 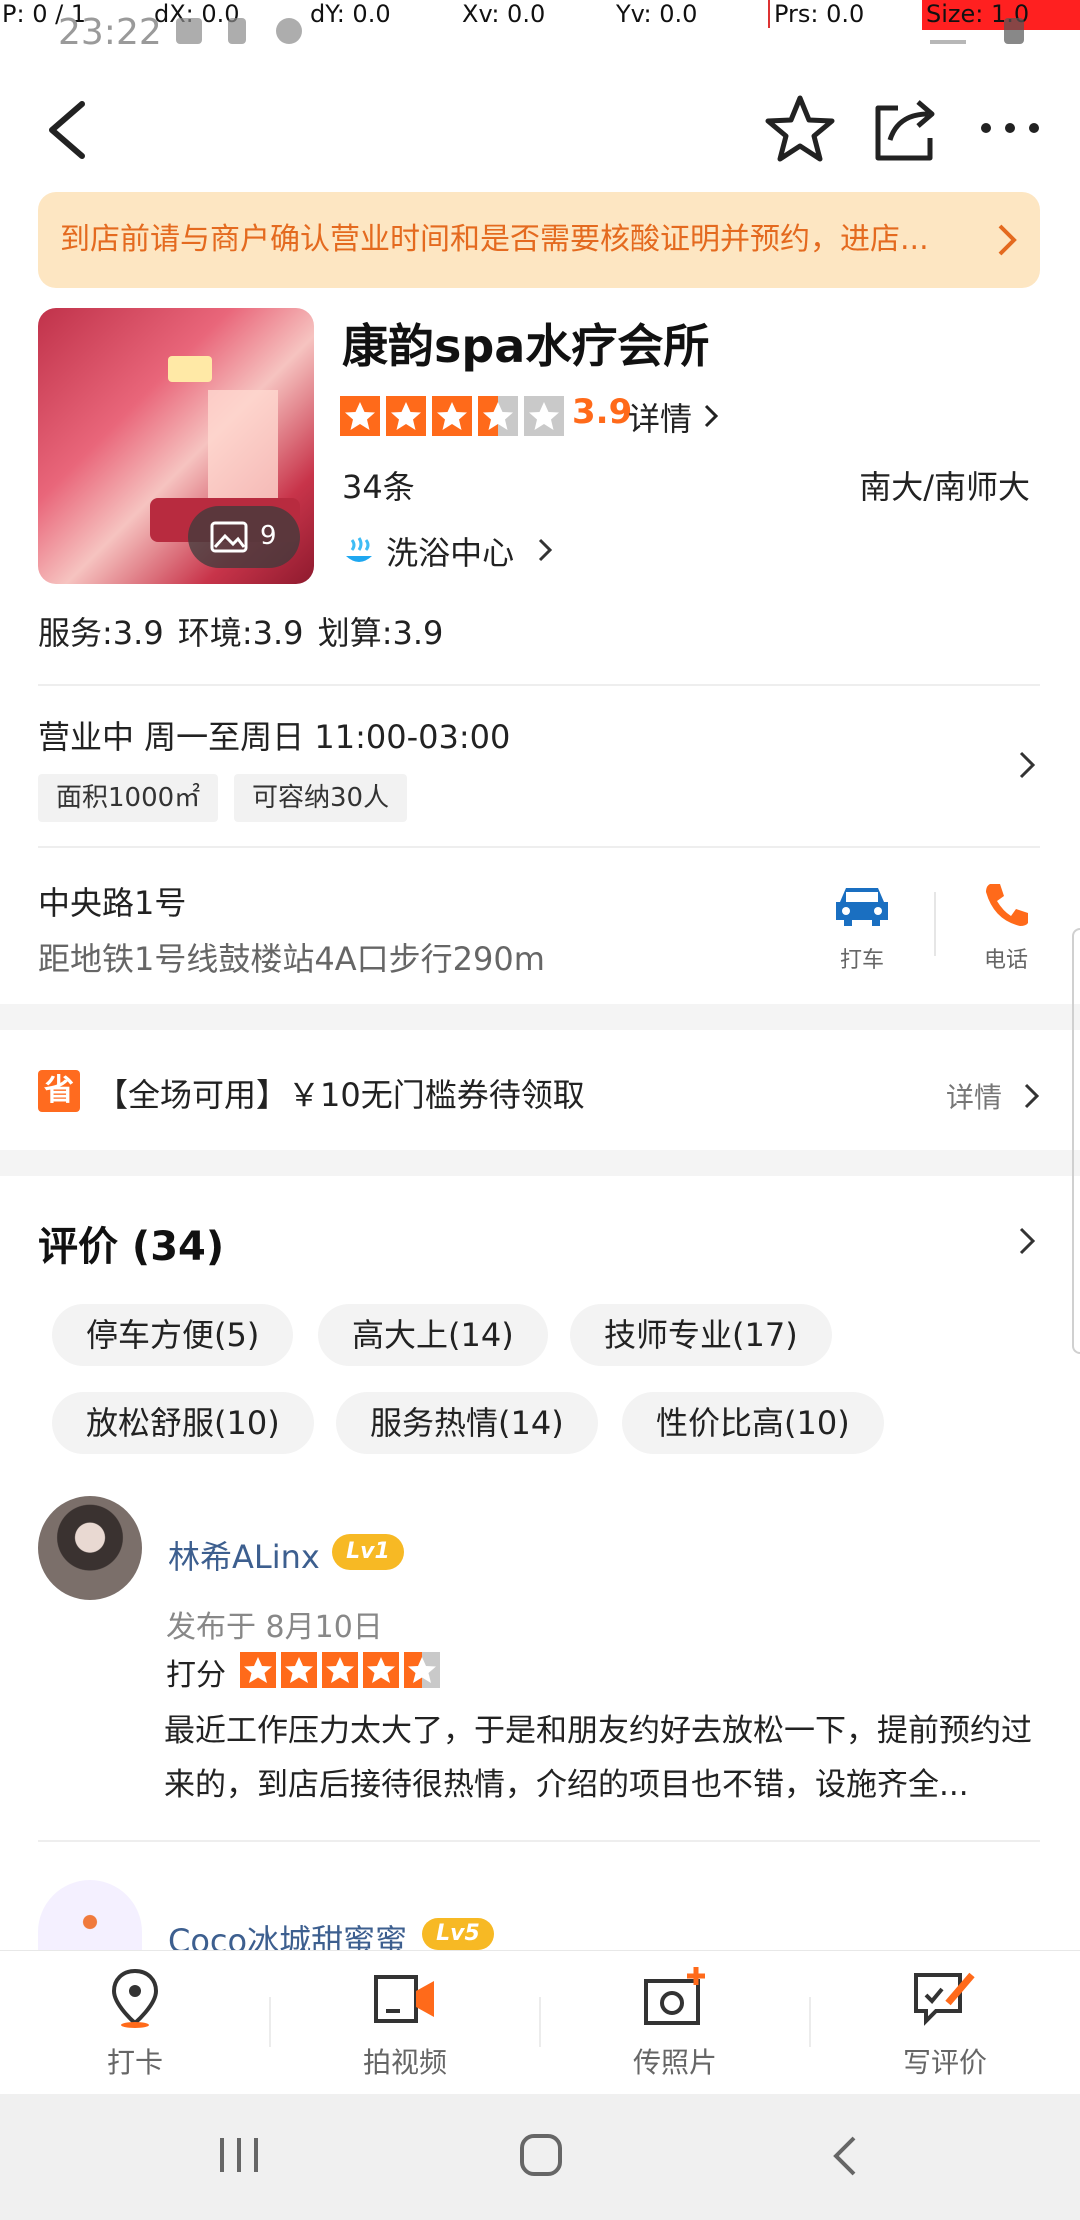 What do you see at coordinates (1076, 1141) in the screenshot?
I see `edge-panel-handle` at bounding box center [1076, 1141].